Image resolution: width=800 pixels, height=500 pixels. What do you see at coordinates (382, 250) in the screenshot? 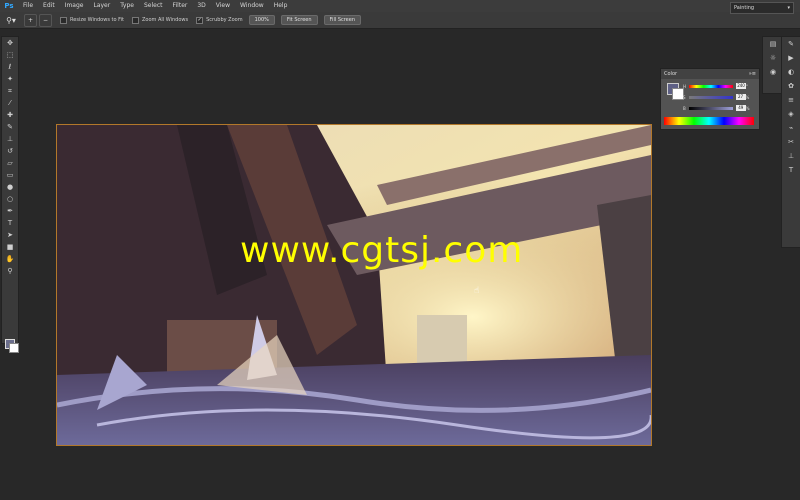
I see `watermark-text: www.cgtsj.com` at bounding box center [382, 250].